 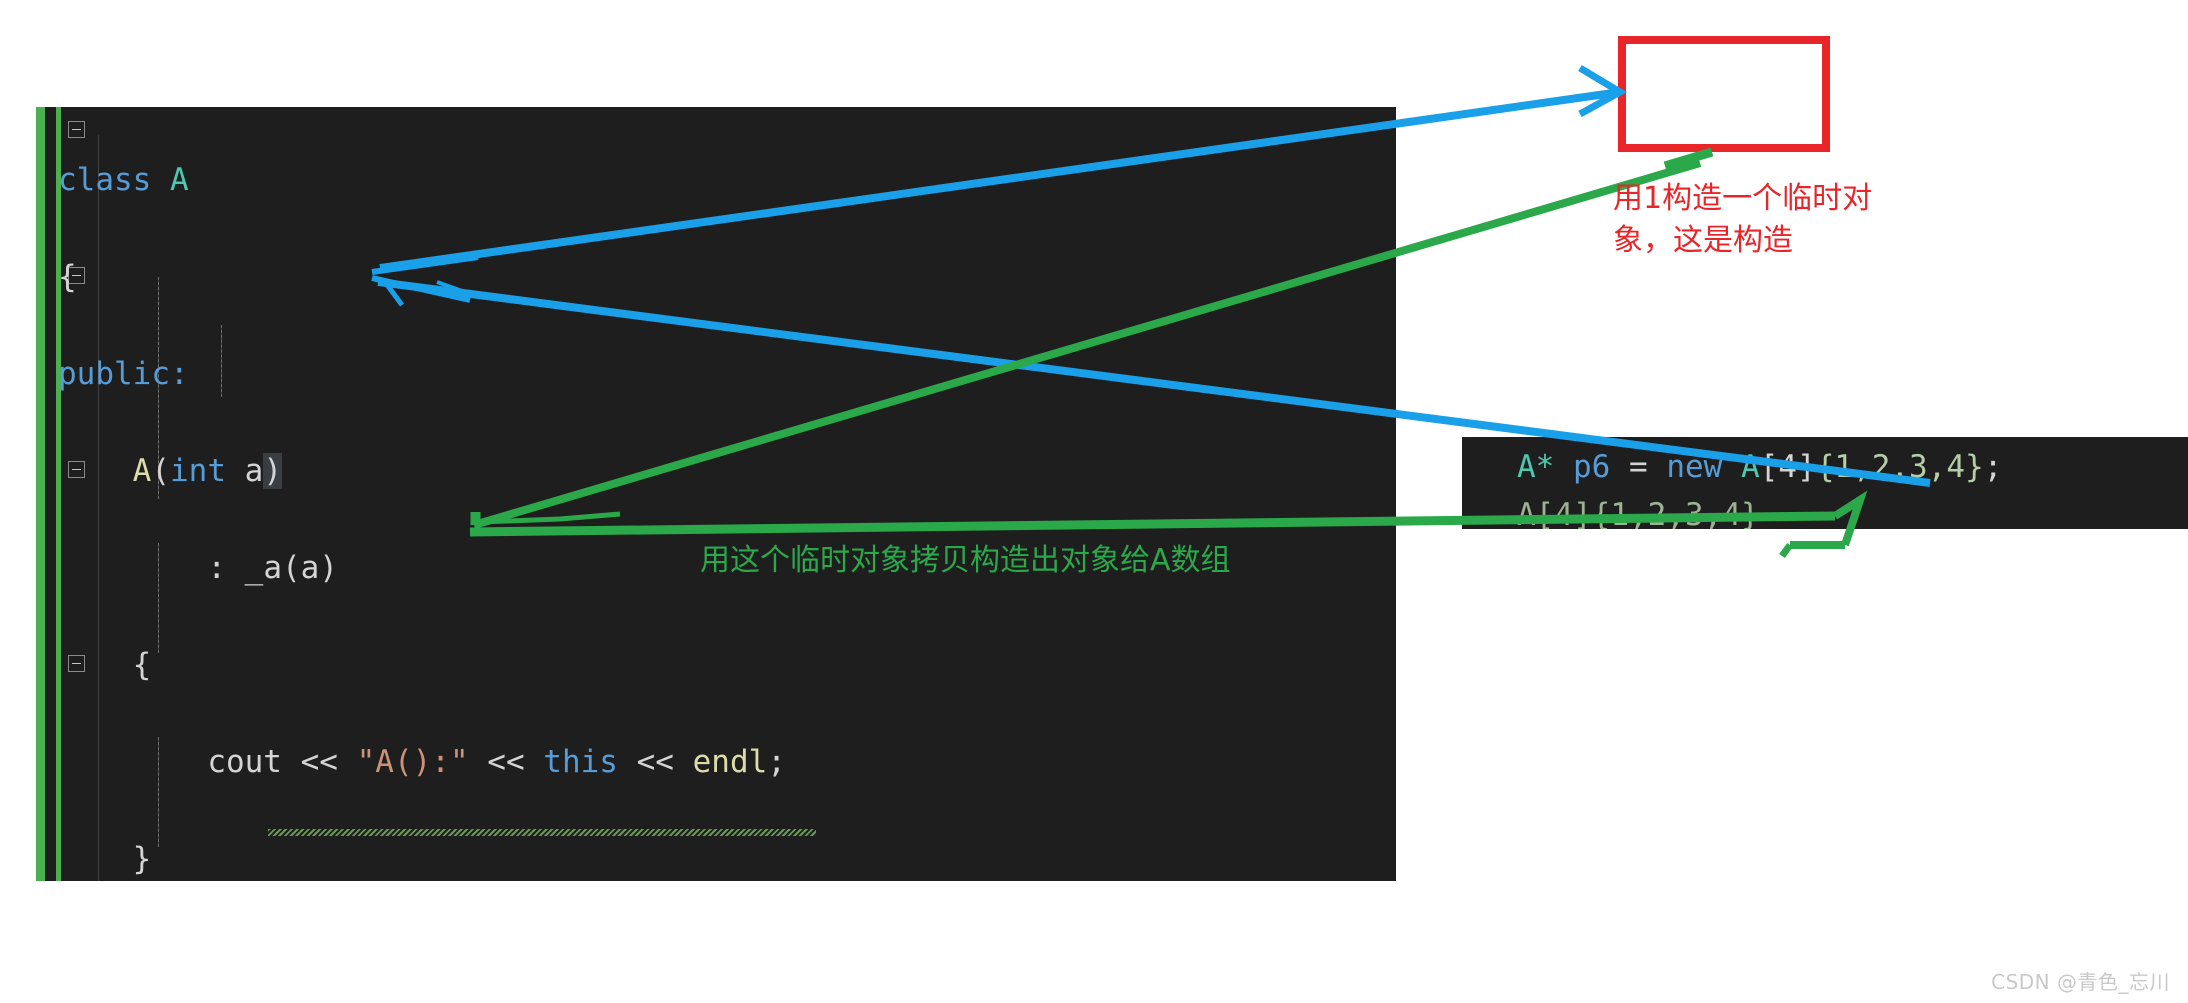 I want to click on keyword-this-1: this, so click(x=580, y=761).